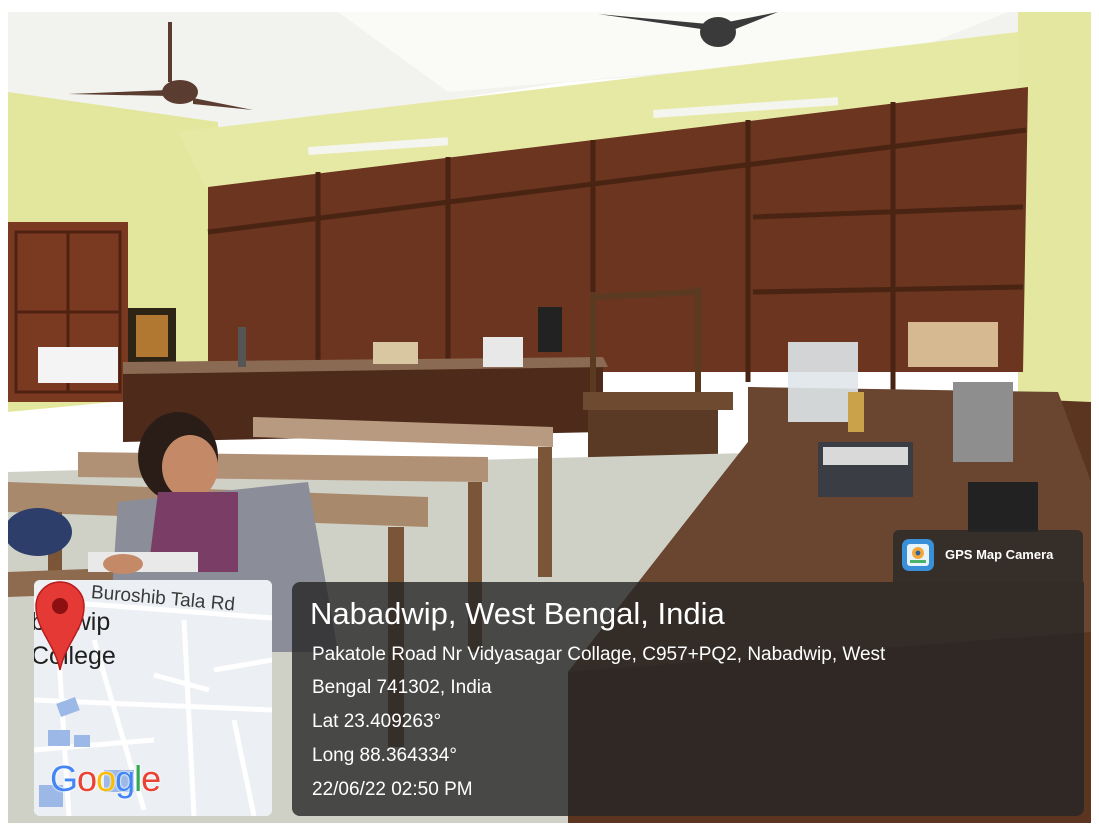  What do you see at coordinates (60, 626) in the screenshot?
I see `map-pin-icon` at bounding box center [60, 626].